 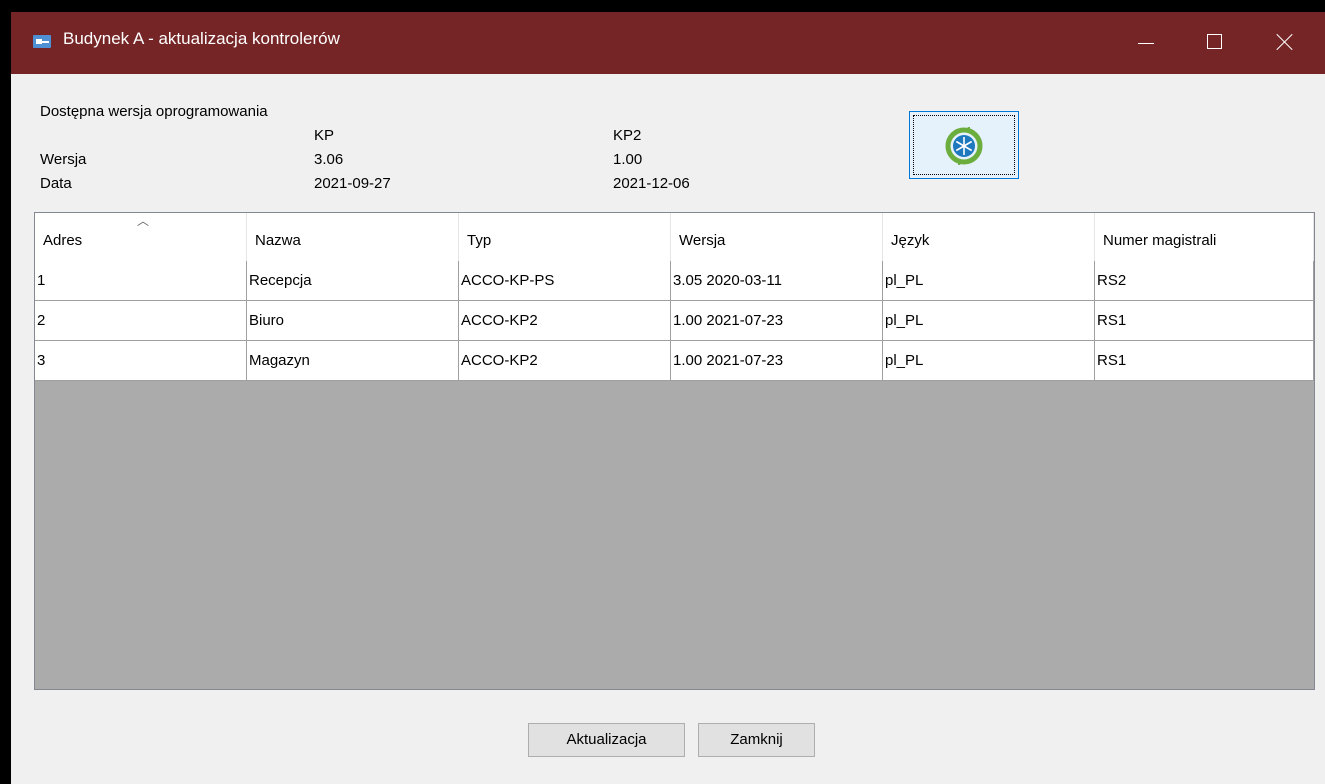 I want to click on date-row-label: Data, so click(x=56, y=183).